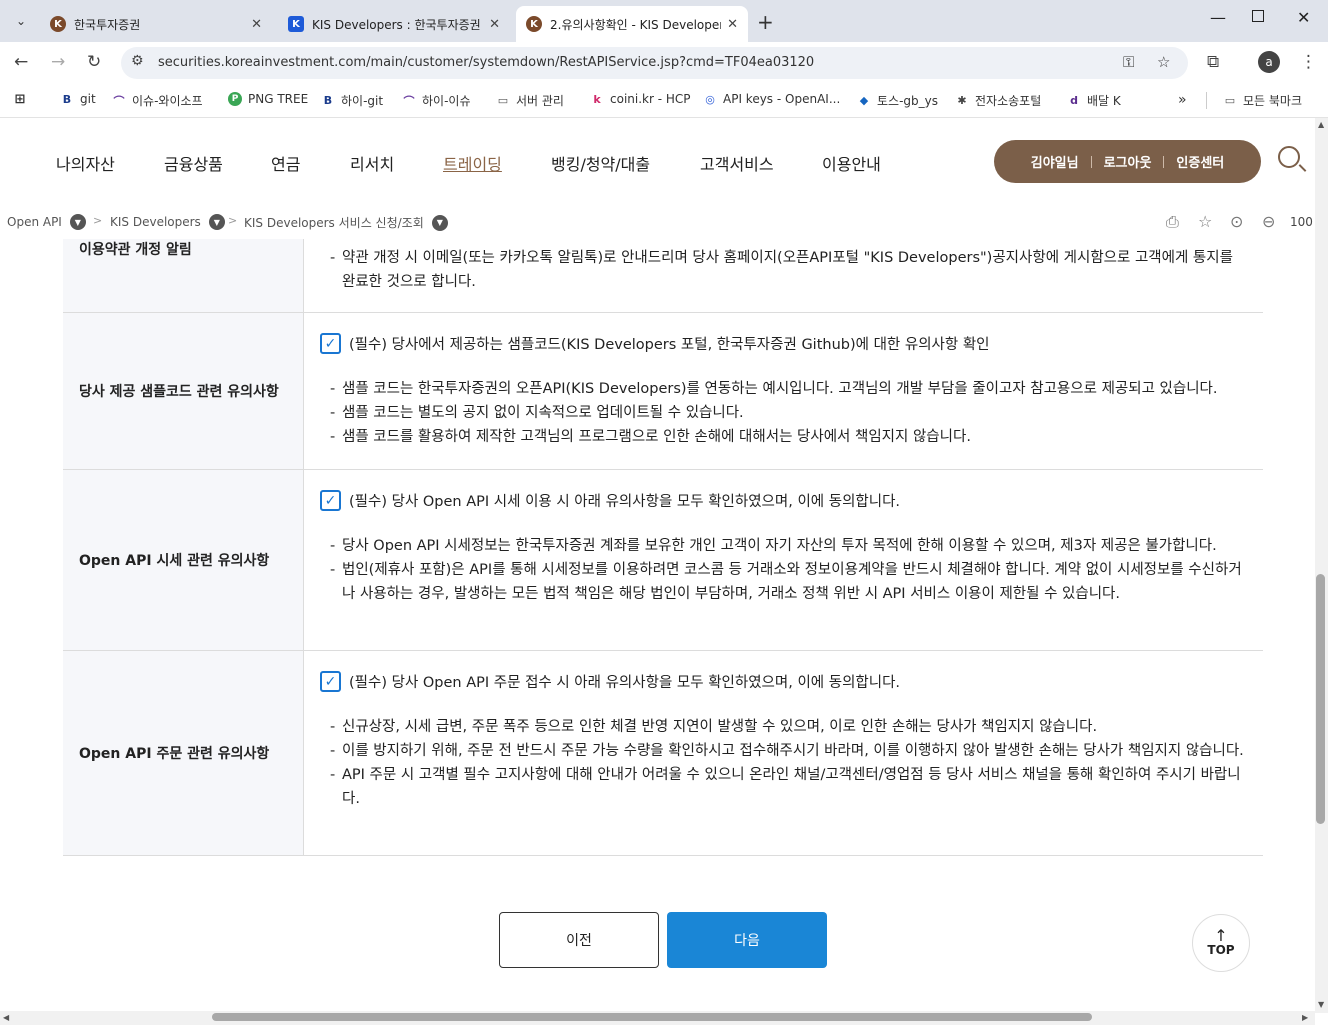 The width and height of the screenshot is (1328, 1025). Describe the element at coordinates (1321, 124) in the screenshot. I see `scroll-up-icon: ▲` at that location.